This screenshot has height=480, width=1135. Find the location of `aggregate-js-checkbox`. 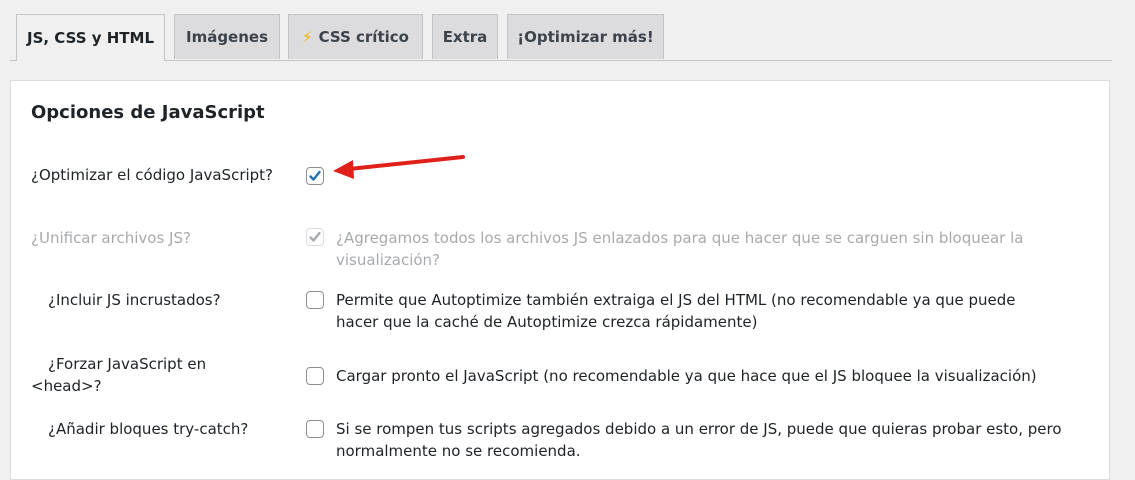

aggregate-js-checkbox is located at coordinates (315, 237).